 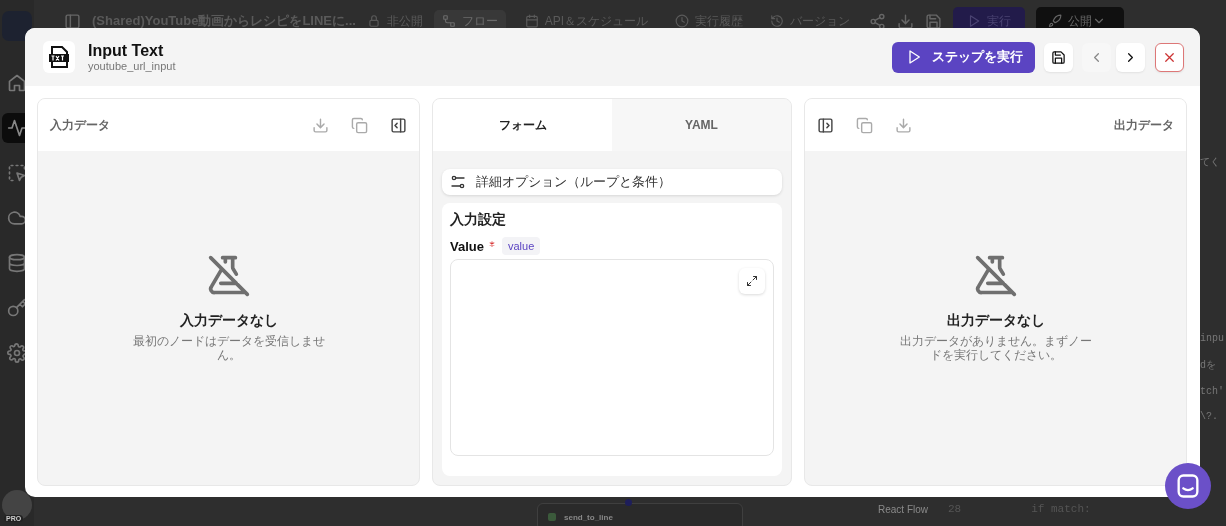 What do you see at coordinates (682, 21) in the screenshot?
I see `clock-icon` at bounding box center [682, 21].